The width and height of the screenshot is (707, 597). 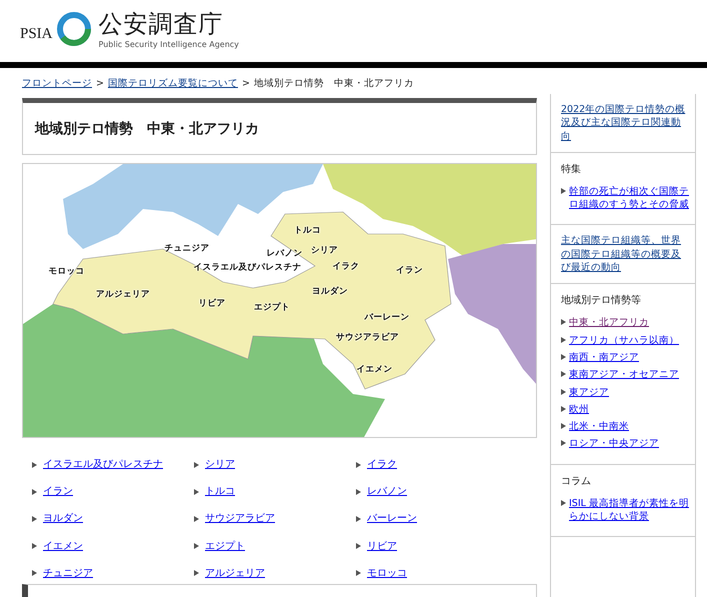 What do you see at coordinates (173, 83) in the screenshot?
I see `breadcrumb-link: 国際テロリズム要覧について` at bounding box center [173, 83].